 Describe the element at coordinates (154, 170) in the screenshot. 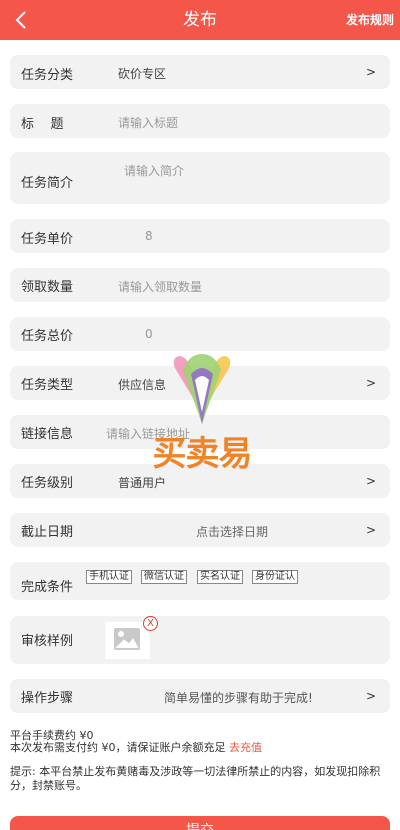

I see `intro-input: 请输入简介` at that location.